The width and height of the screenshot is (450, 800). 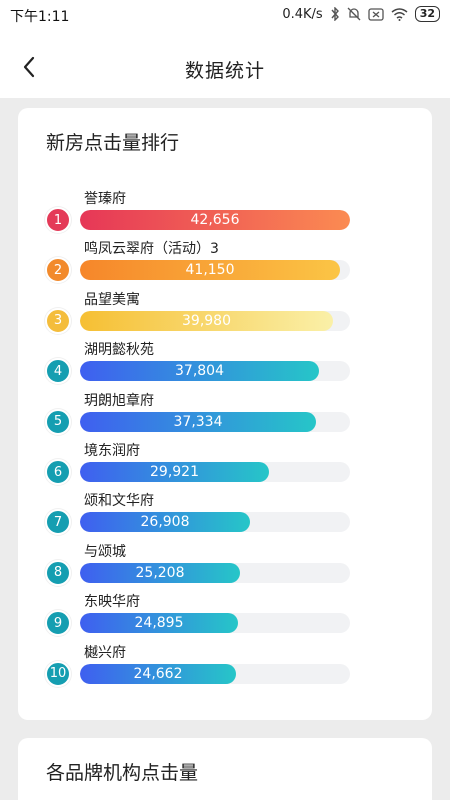 I want to click on rank-row: 2 鸣凤云翠府（活动）3 41,150, so click(x=225, y=260).